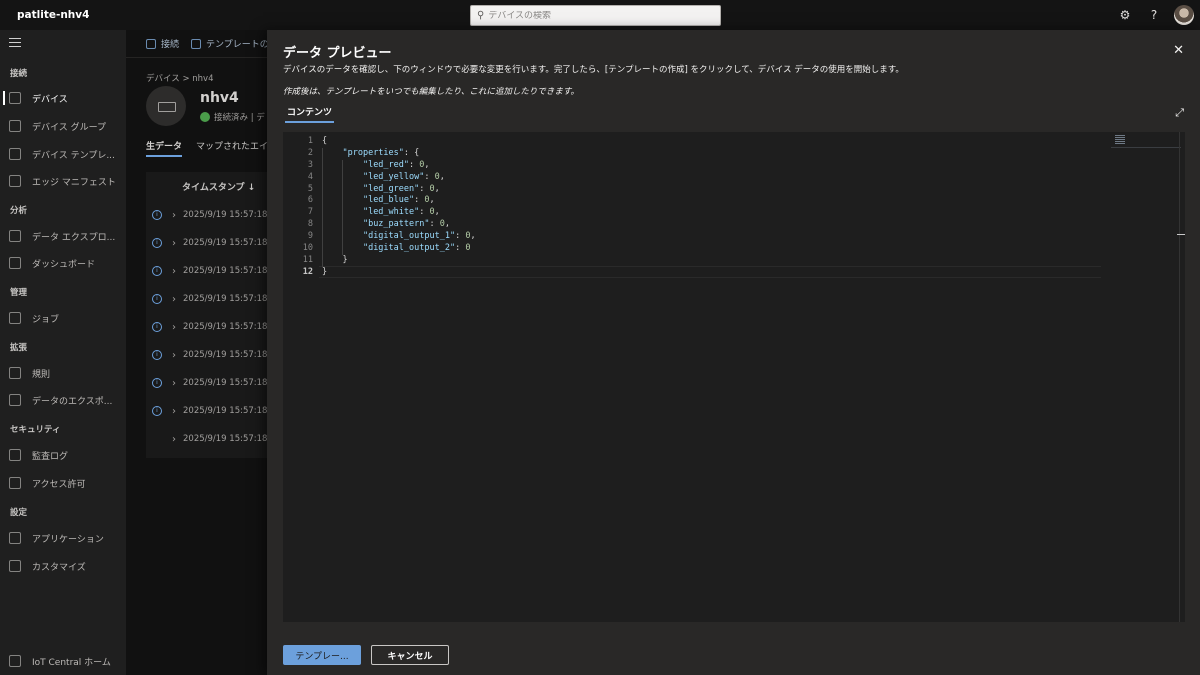  I want to click on gear-icon: ⚙, so click(1125, 15).